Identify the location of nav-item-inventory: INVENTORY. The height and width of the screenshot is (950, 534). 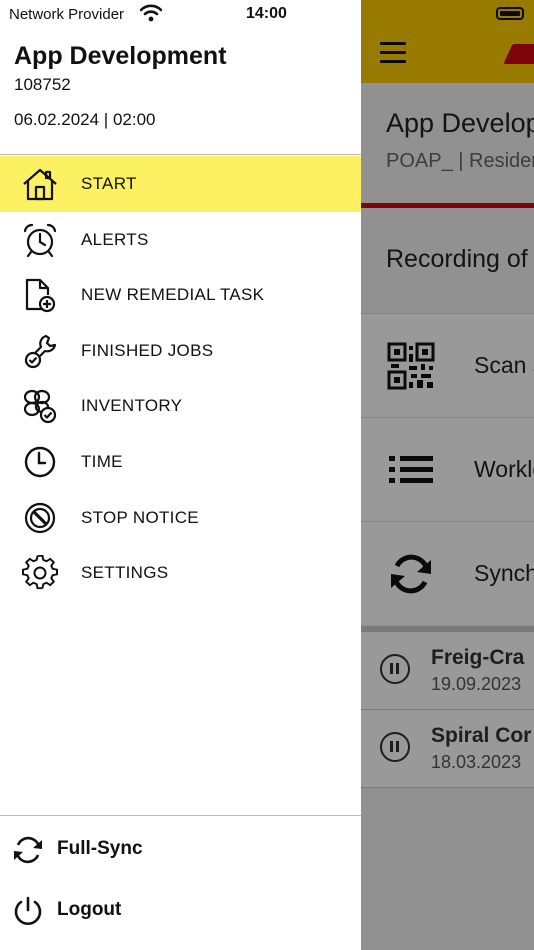
(180, 406).